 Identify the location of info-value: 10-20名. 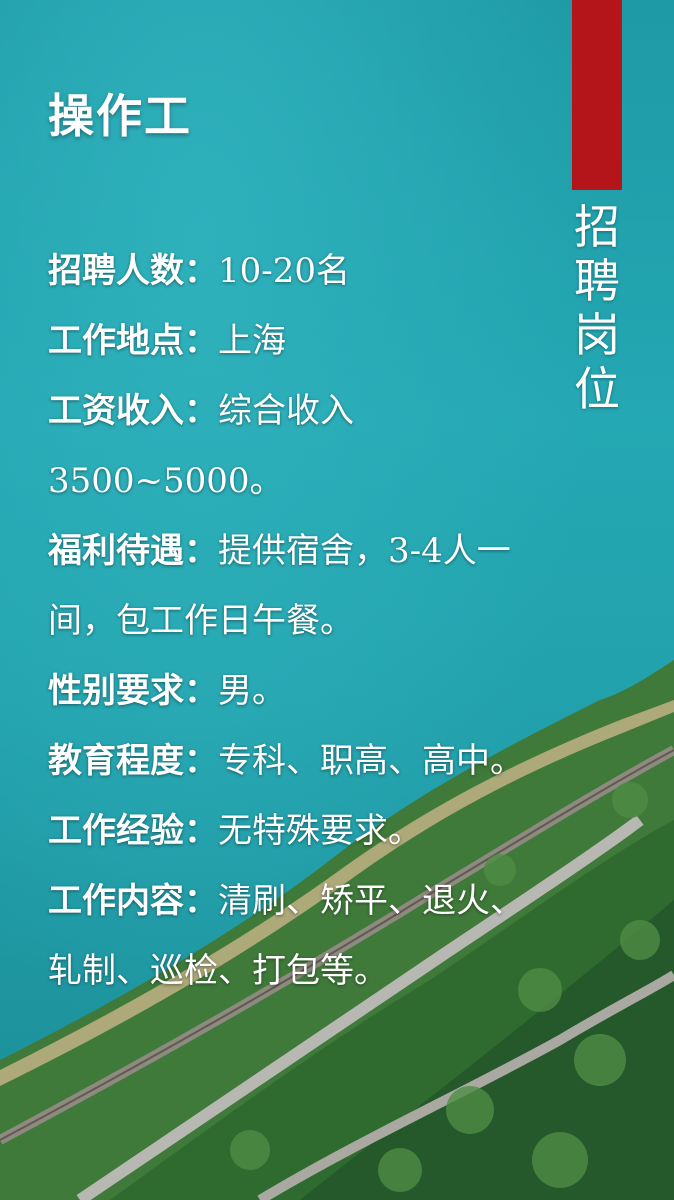
(284, 271).